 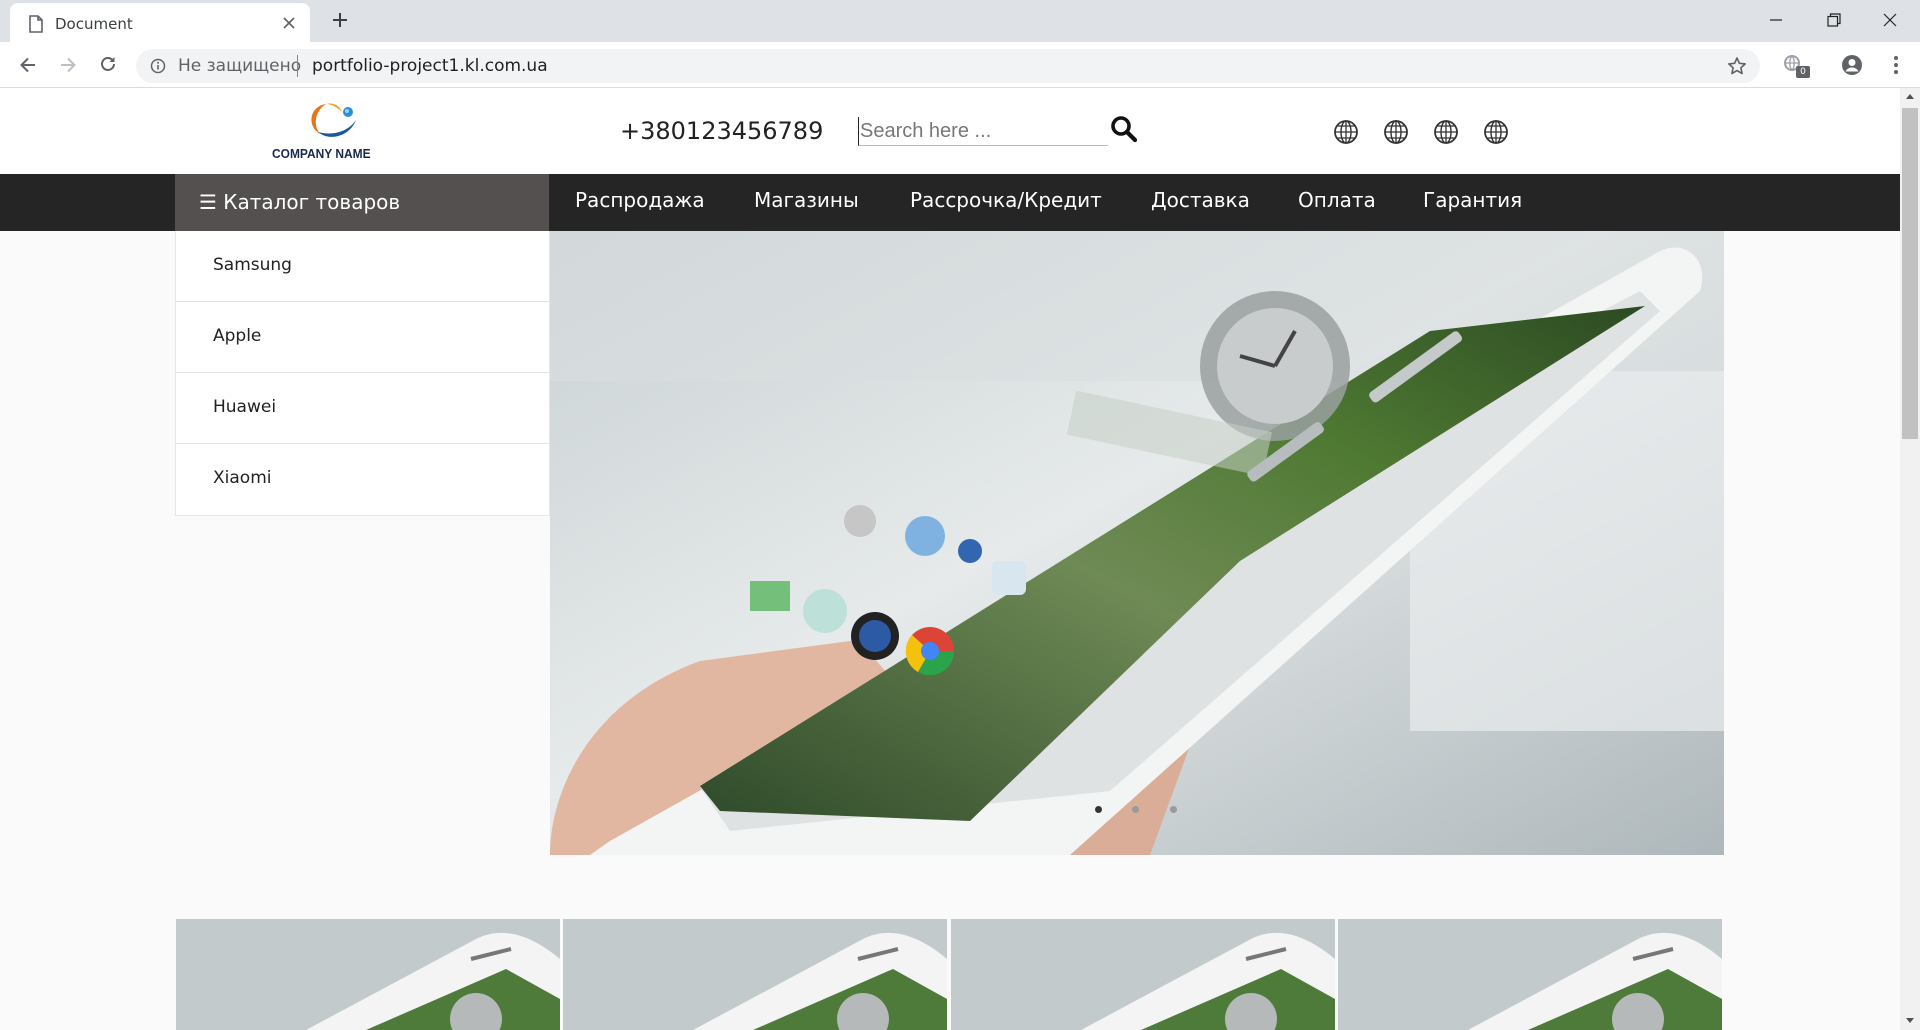 I want to click on account-icon, so click(x=1852, y=65).